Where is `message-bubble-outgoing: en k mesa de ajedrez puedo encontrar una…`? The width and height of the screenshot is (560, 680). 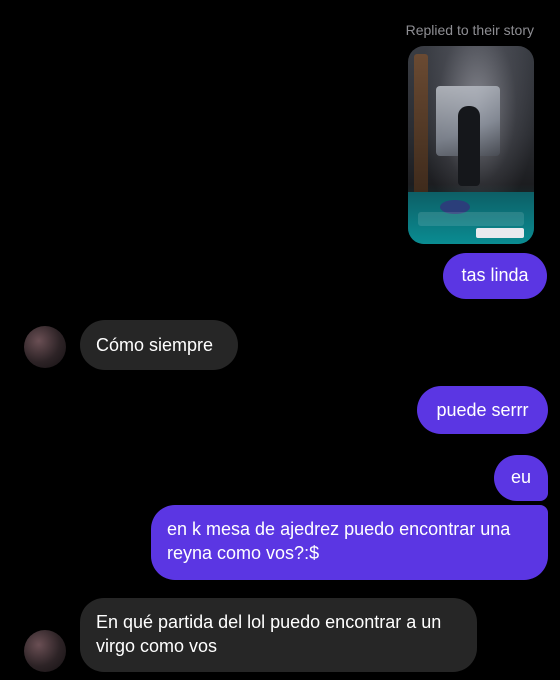 message-bubble-outgoing: en k mesa de ajedrez puedo encontrar una… is located at coordinates (349, 542).